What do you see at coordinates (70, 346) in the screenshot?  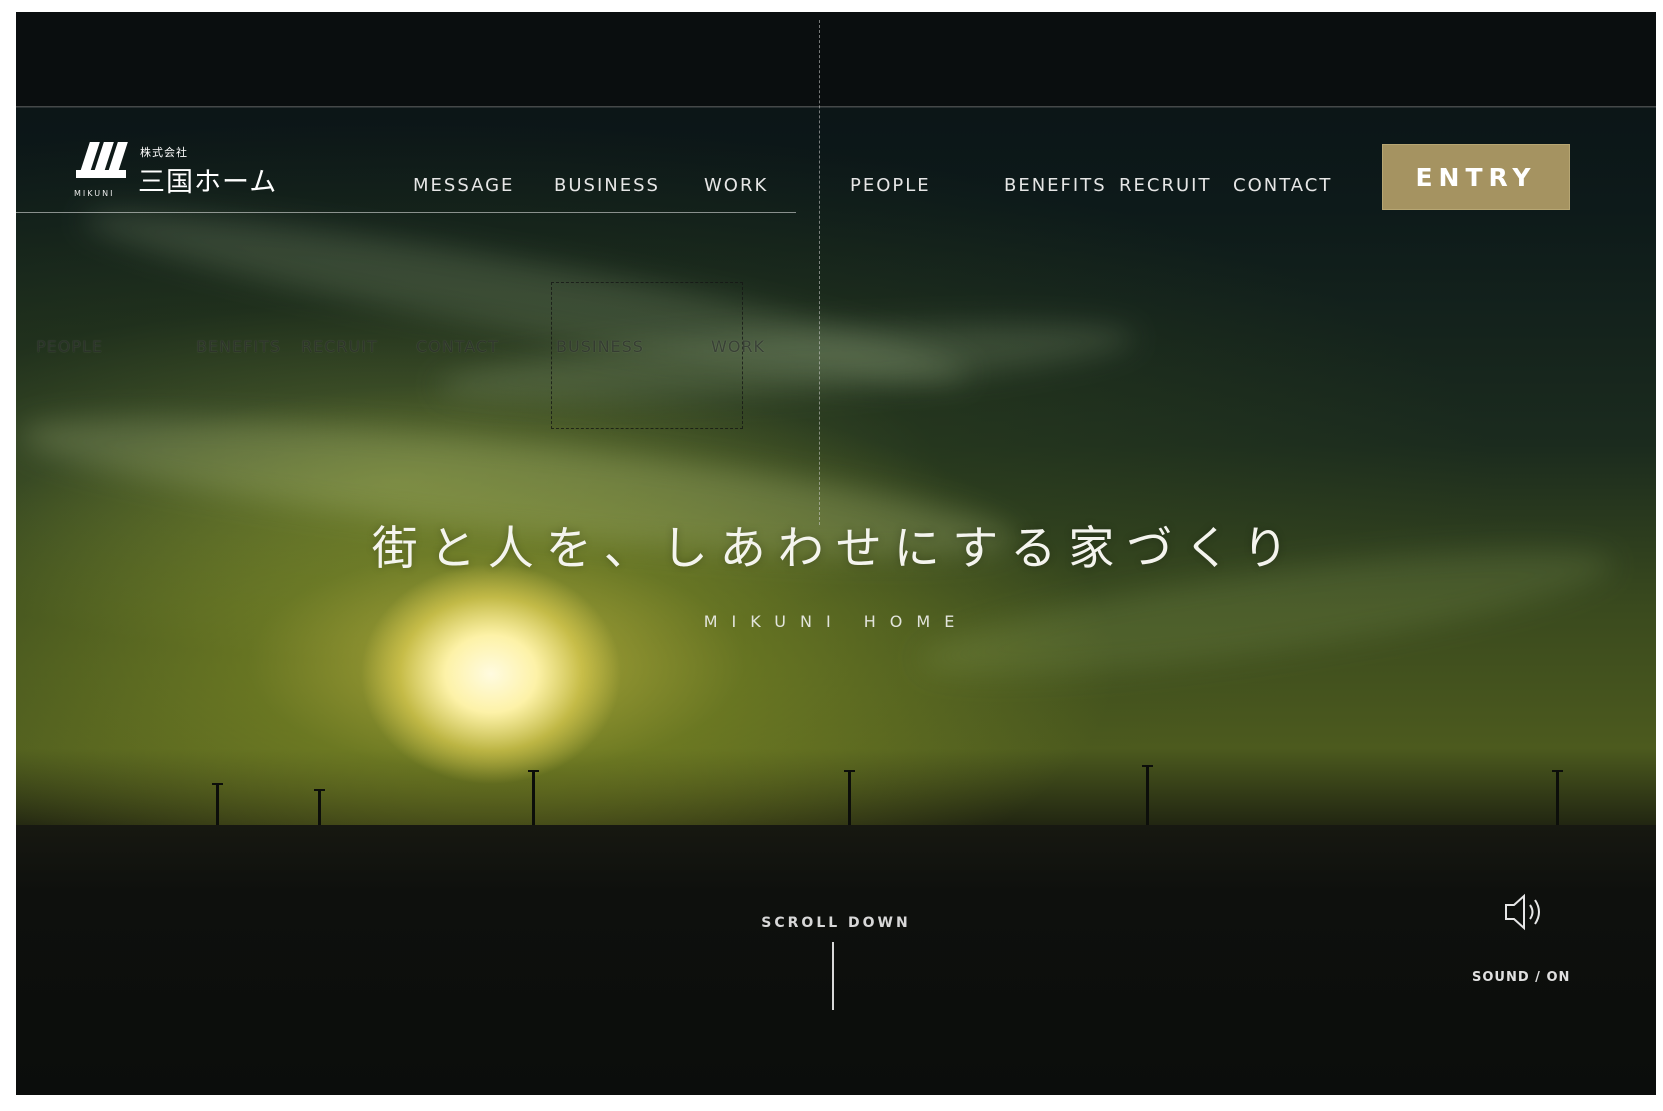 I see `ghost-text: PEOPLE` at bounding box center [70, 346].